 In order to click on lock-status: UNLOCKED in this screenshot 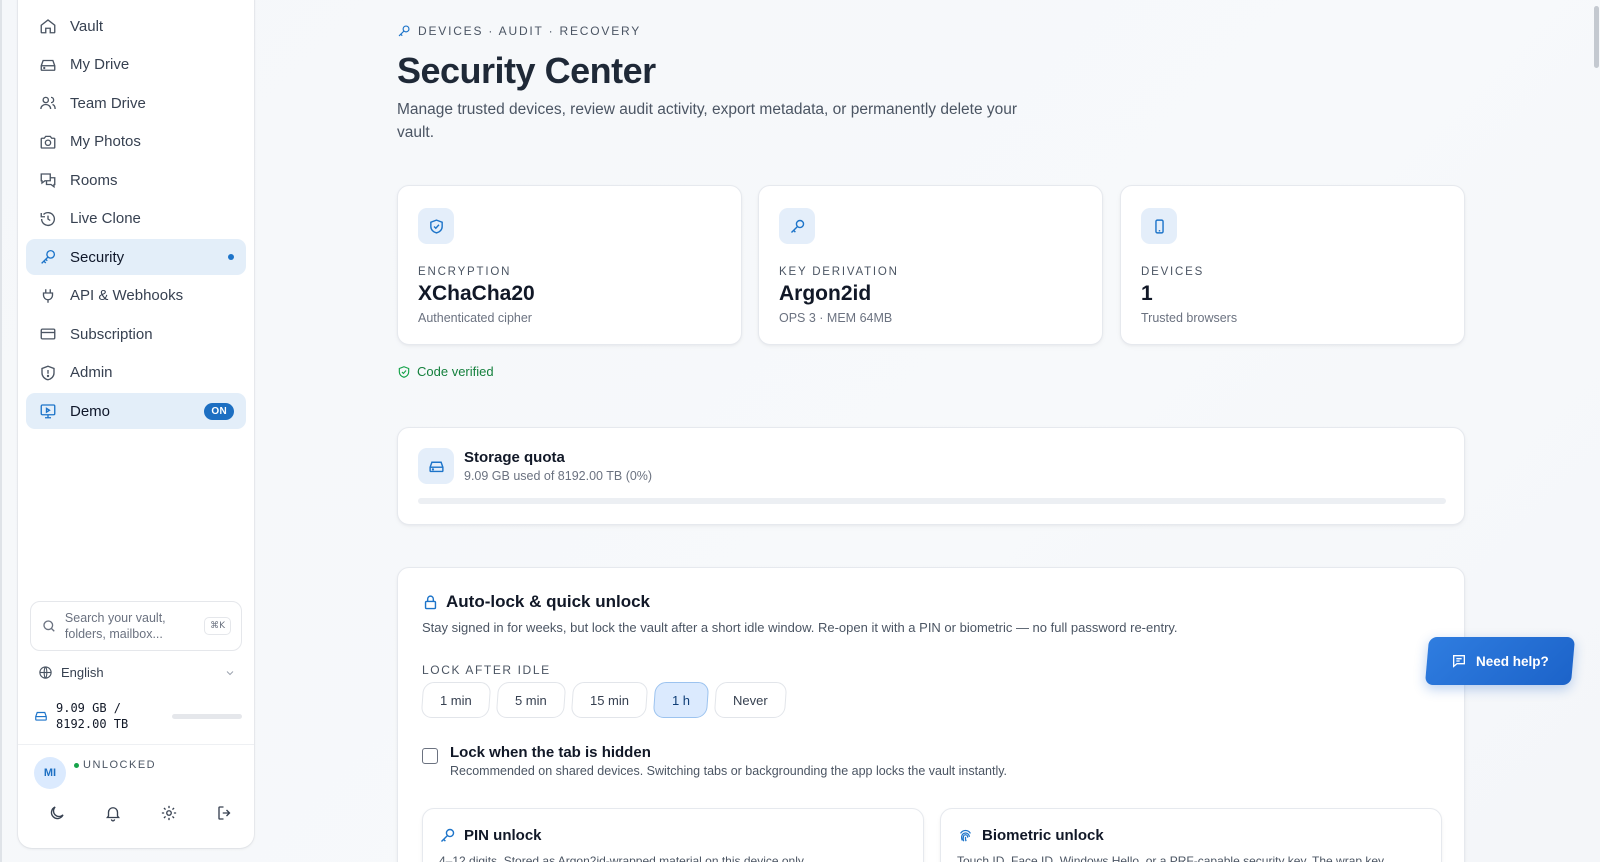, I will do `click(115, 765)`.